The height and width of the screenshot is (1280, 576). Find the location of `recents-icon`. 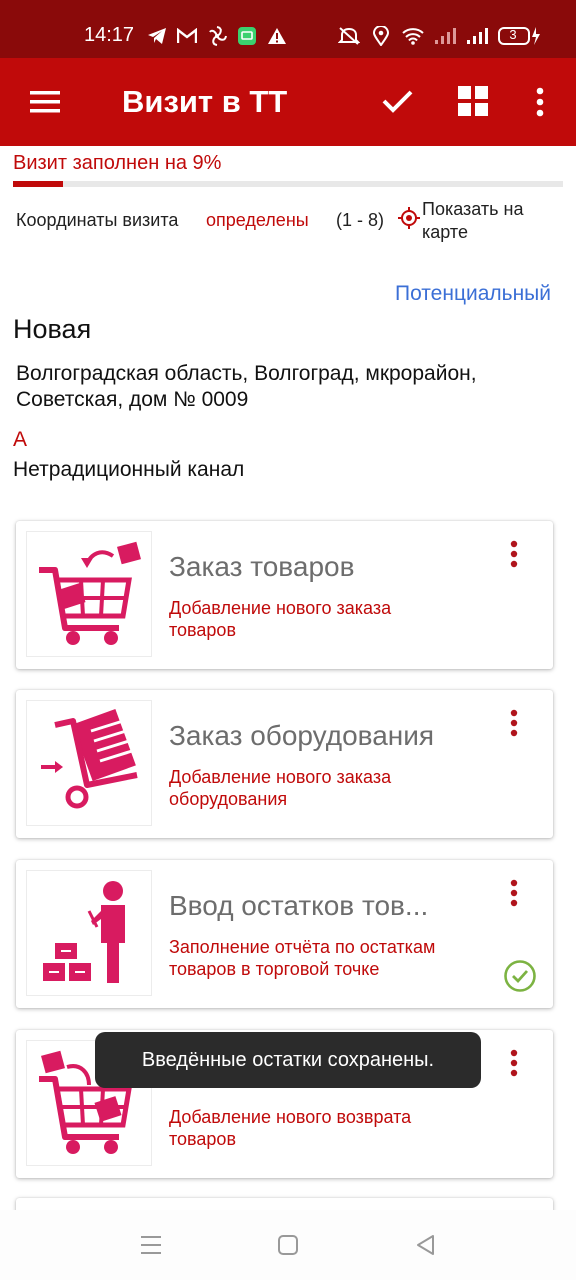

recents-icon is located at coordinates (151, 1245).